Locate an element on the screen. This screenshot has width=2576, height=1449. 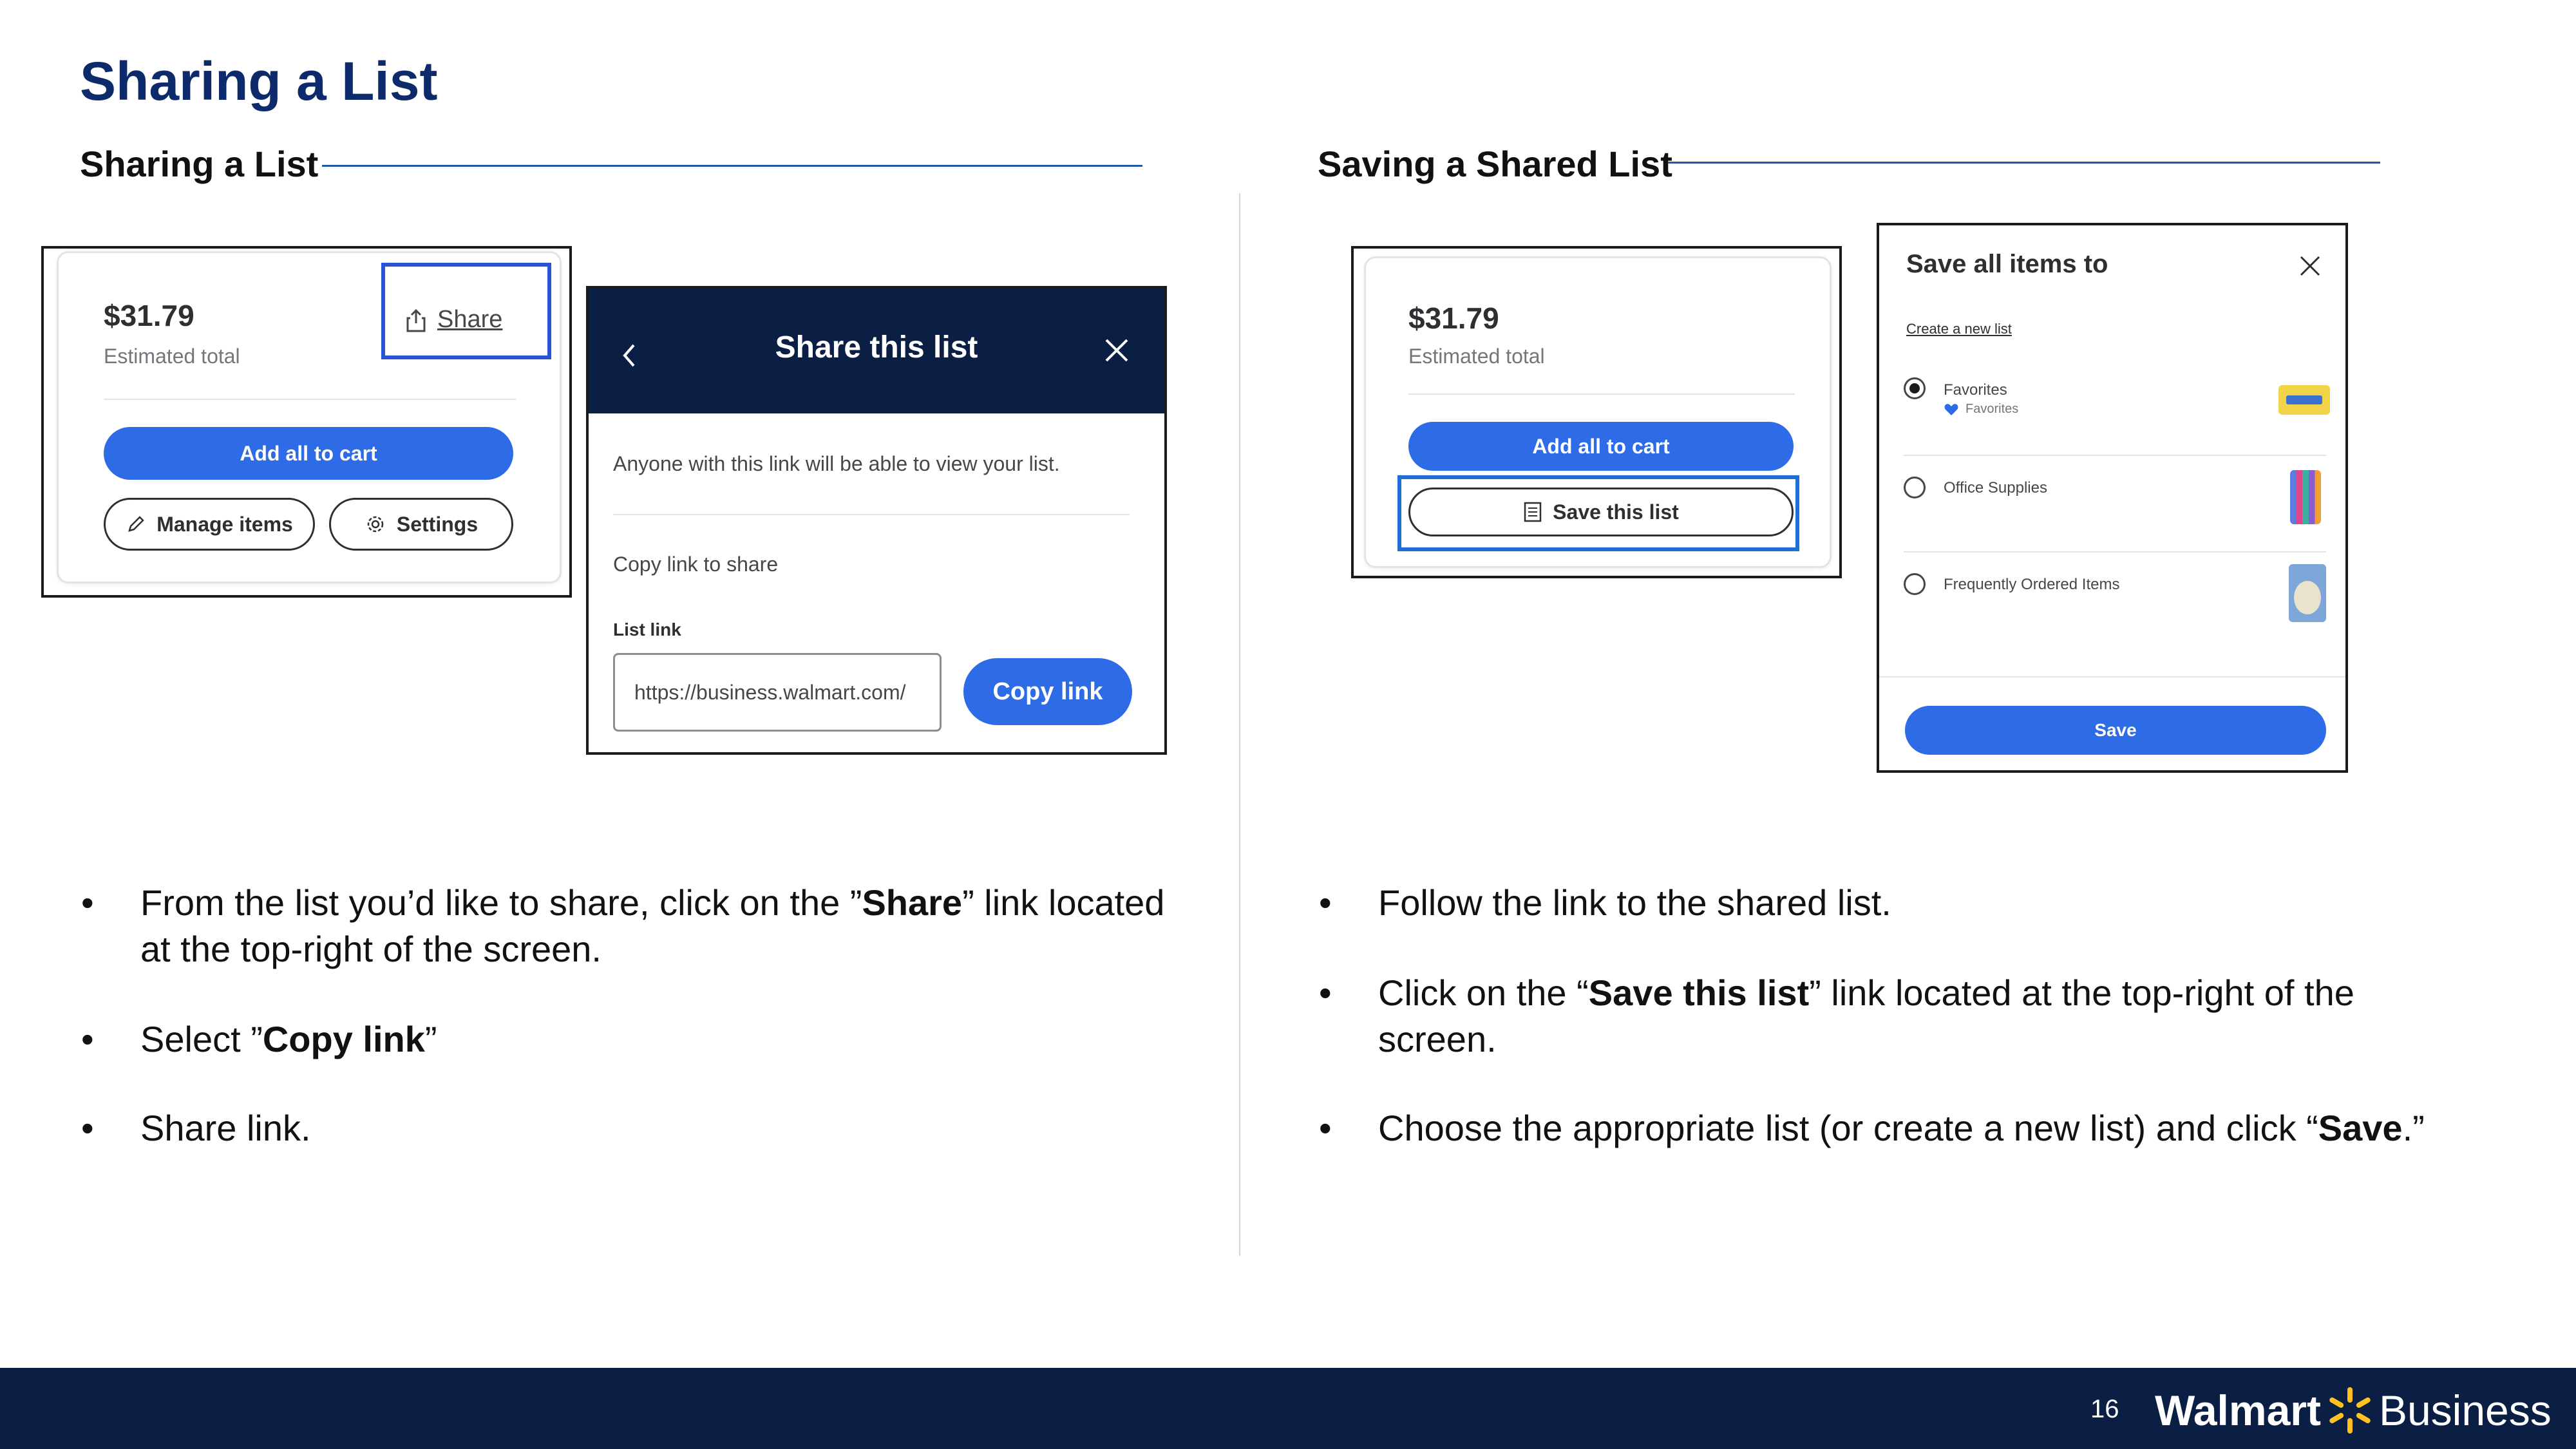
pencil-icon is located at coordinates (136, 524).